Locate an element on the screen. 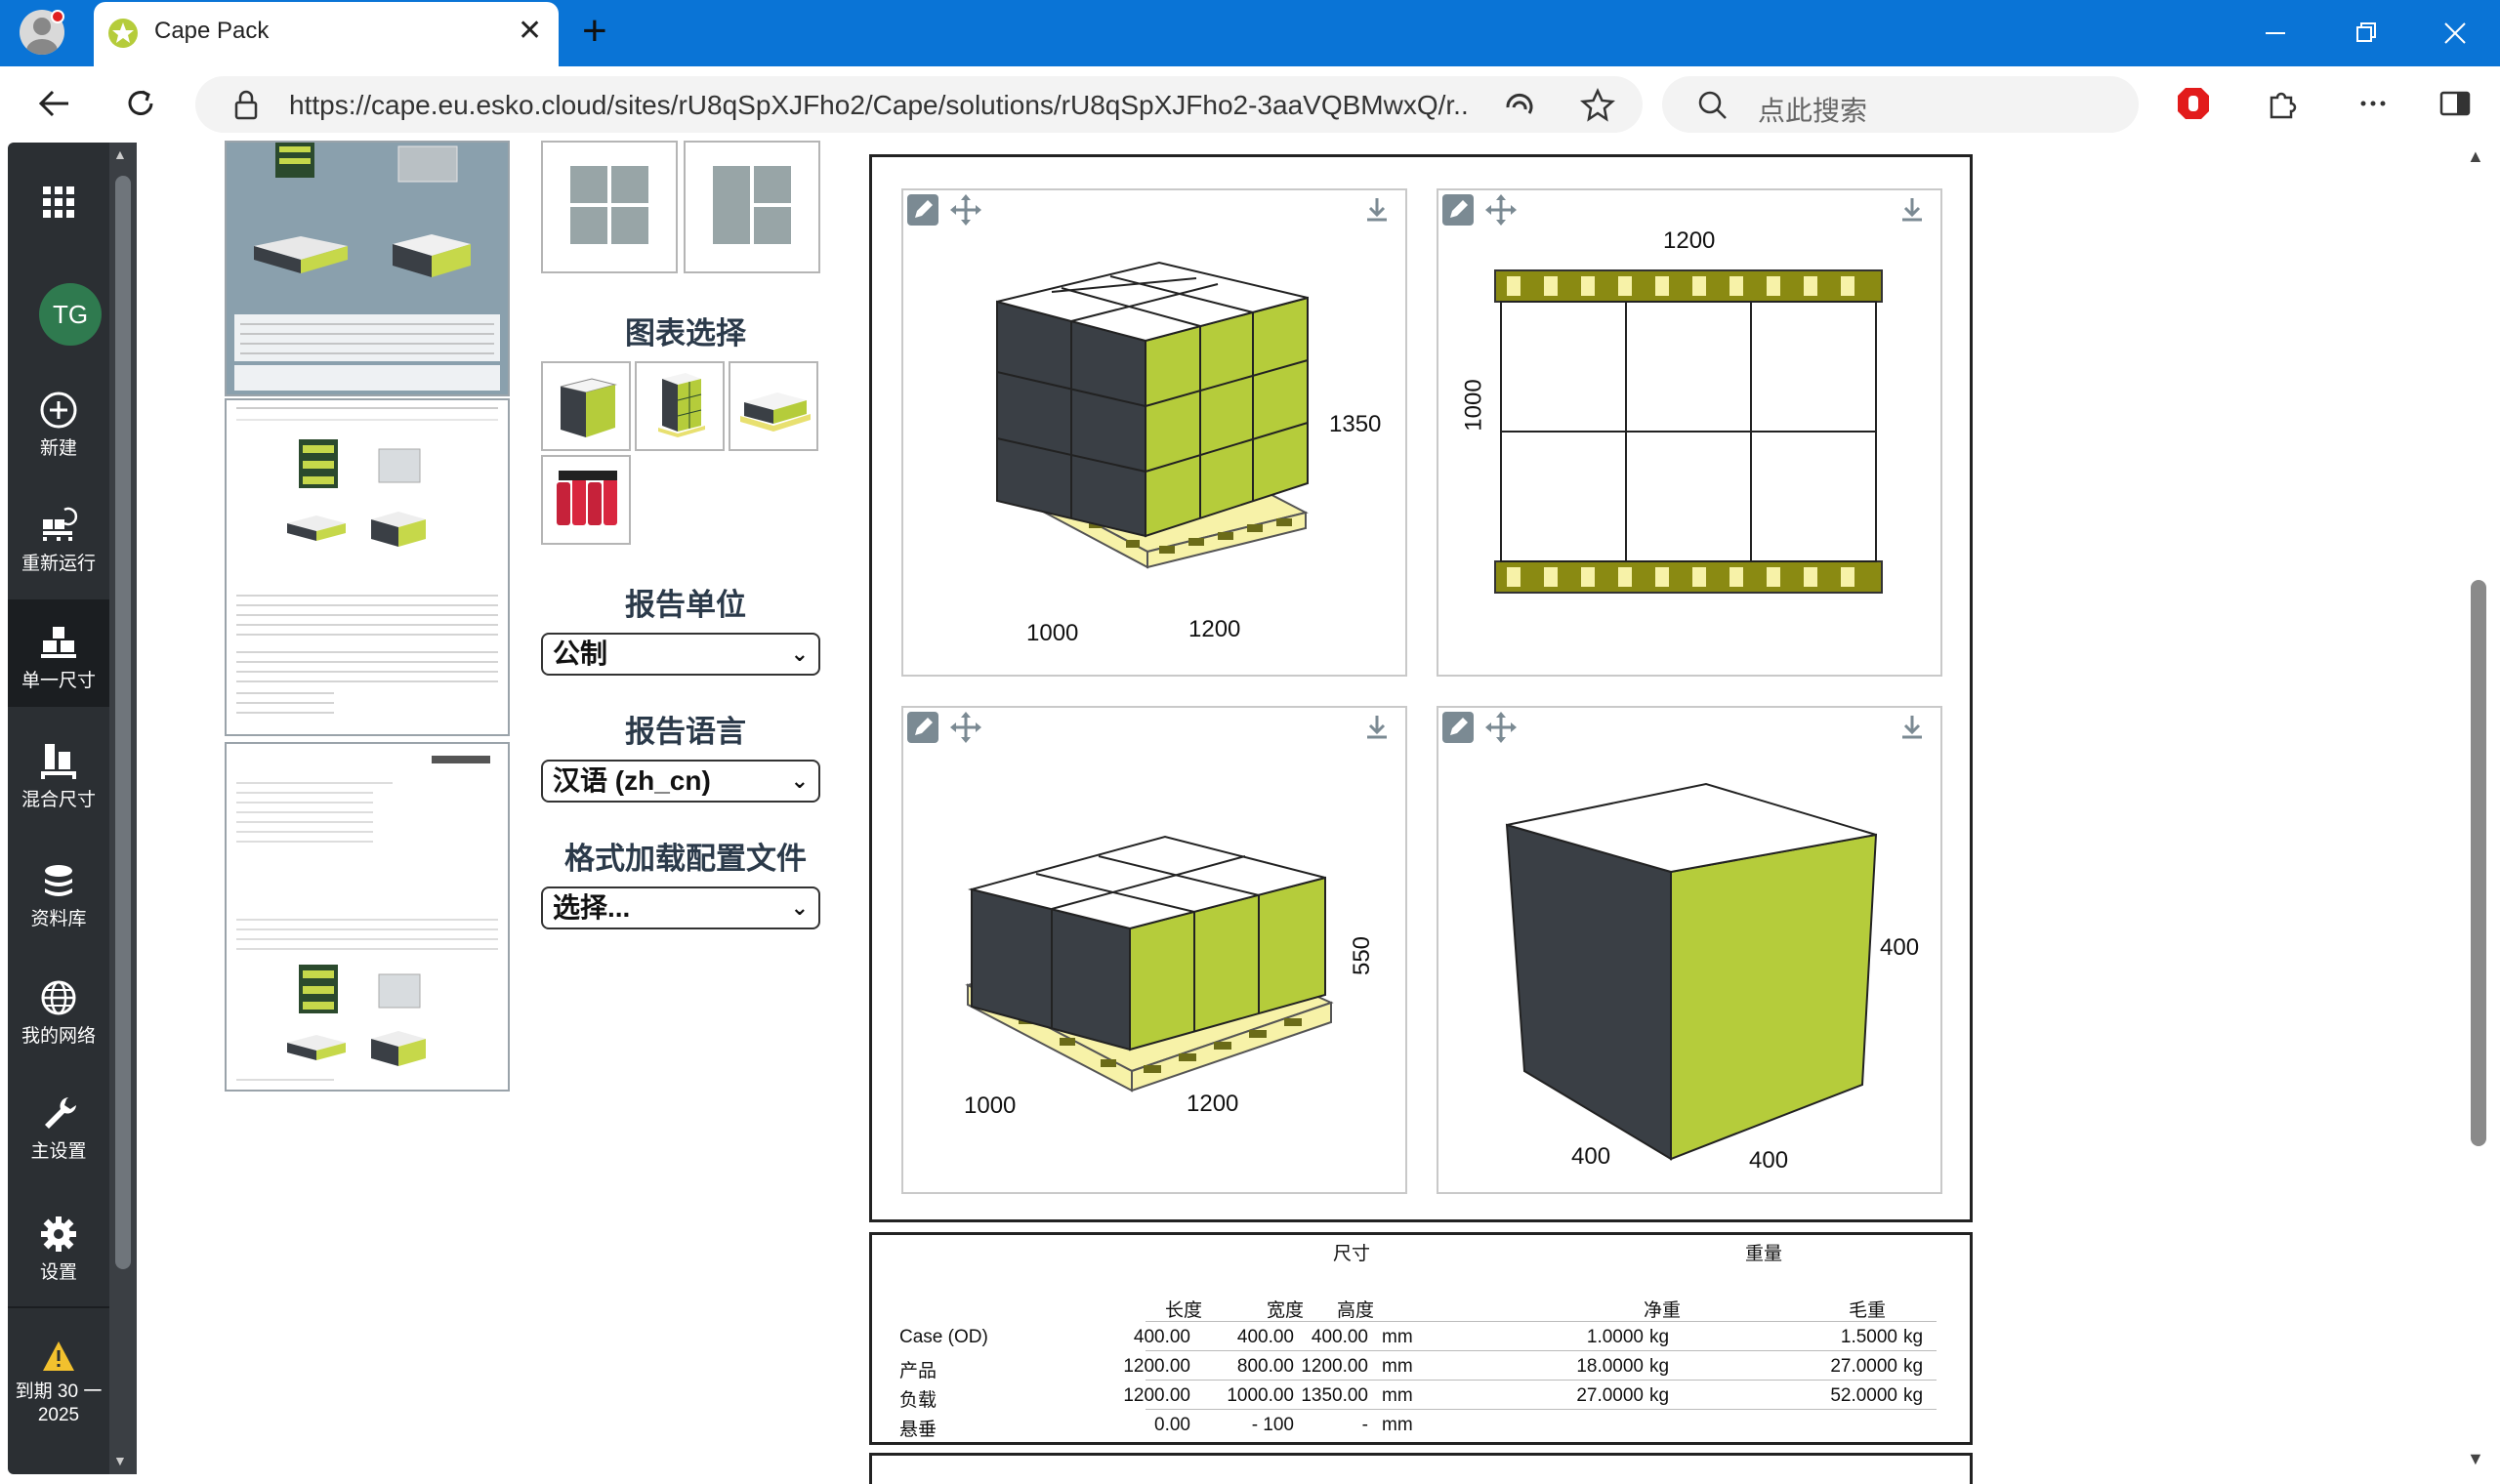 The image size is (2500, 1484). layout-option-2x2 is located at coordinates (609, 207).